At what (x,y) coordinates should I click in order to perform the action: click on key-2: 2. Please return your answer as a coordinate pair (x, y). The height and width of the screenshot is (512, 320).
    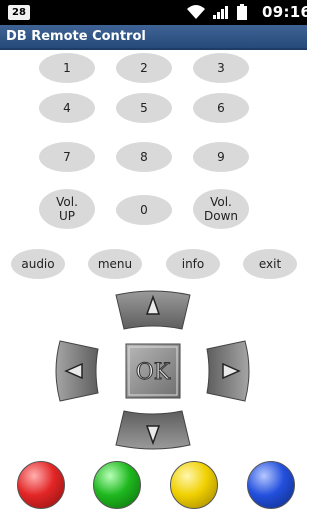
    Looking at the image, I should click on (144, 68).